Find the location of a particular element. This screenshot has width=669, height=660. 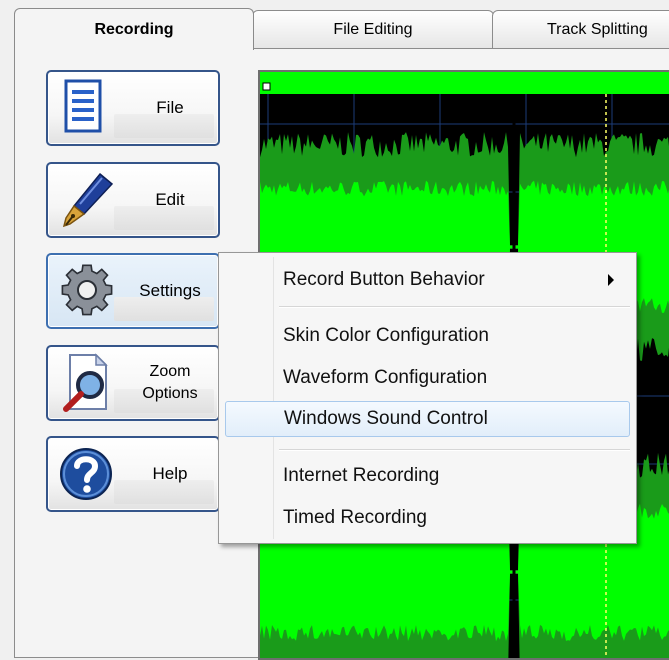

position-marker is located at coordinates (266, 86).